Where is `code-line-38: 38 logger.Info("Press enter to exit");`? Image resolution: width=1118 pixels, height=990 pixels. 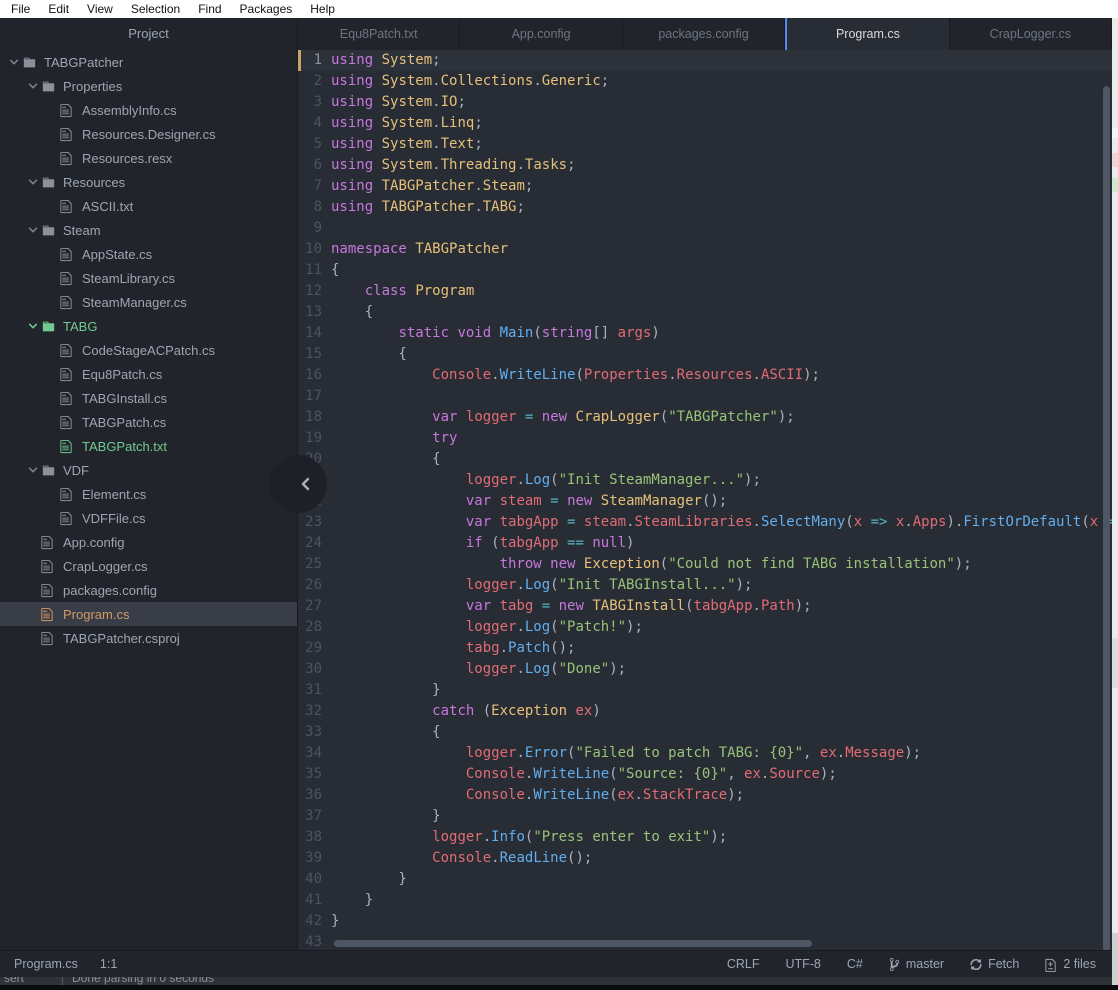 code-line-38: 38 logger.Info("Press enter to exit"); is located at coordinates (705, 837).